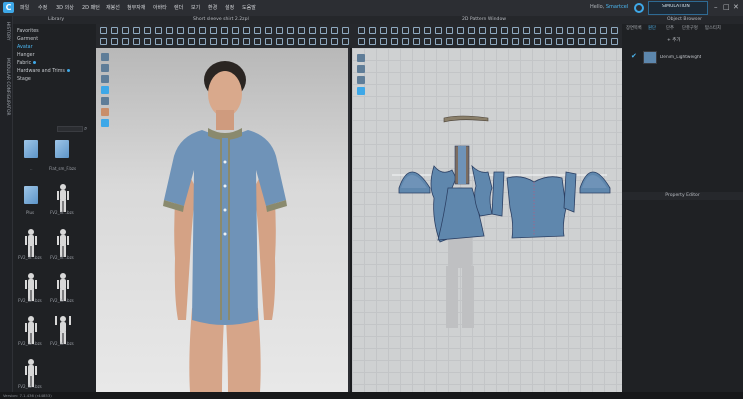  Describe the element at coordinates (652, 28) in the screenshot. I see `tab-fabric: 원단` at that location.